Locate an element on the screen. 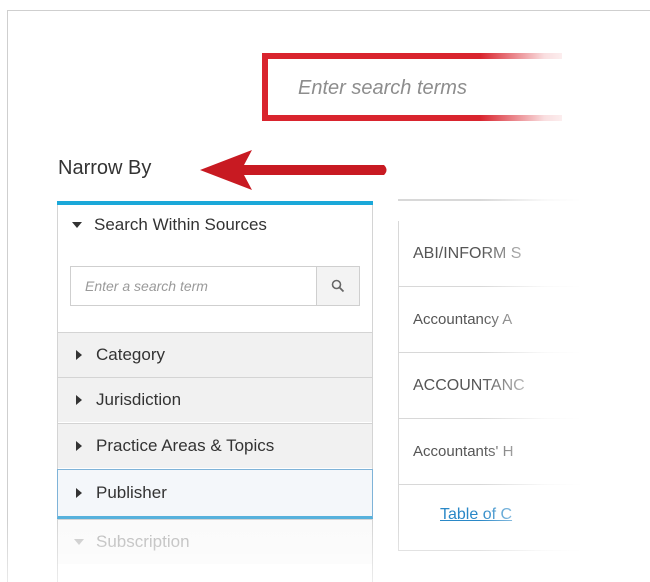 The image size is (650, 582). result-row: Accountants' H is located at coordinates (524, 452).